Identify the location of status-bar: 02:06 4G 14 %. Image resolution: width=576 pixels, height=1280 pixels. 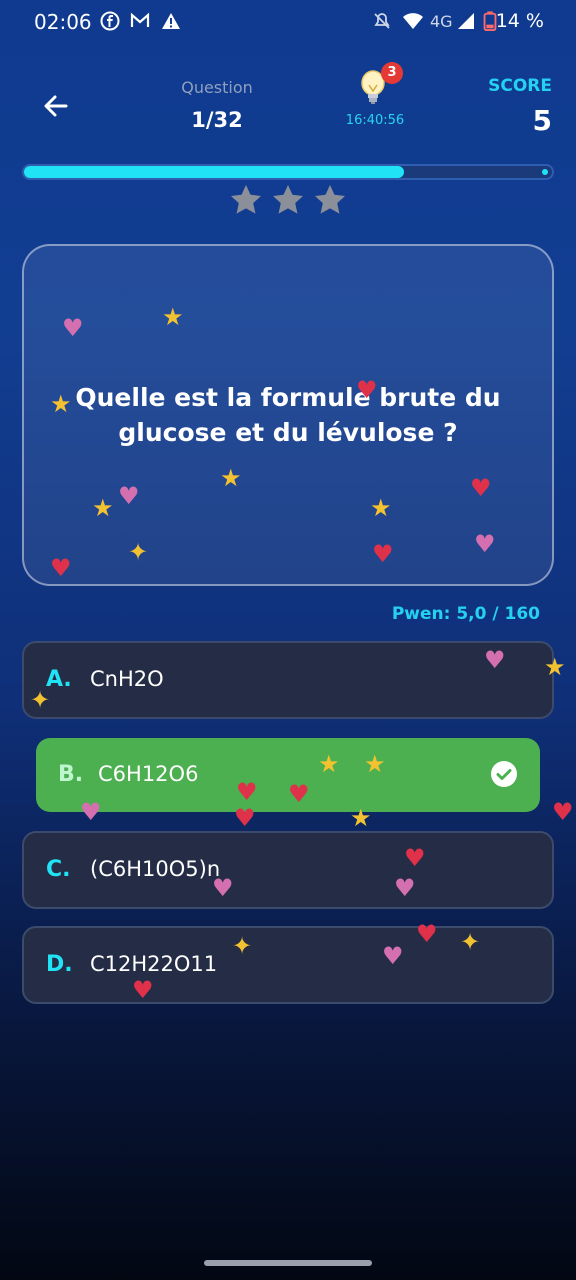
(288, 22).